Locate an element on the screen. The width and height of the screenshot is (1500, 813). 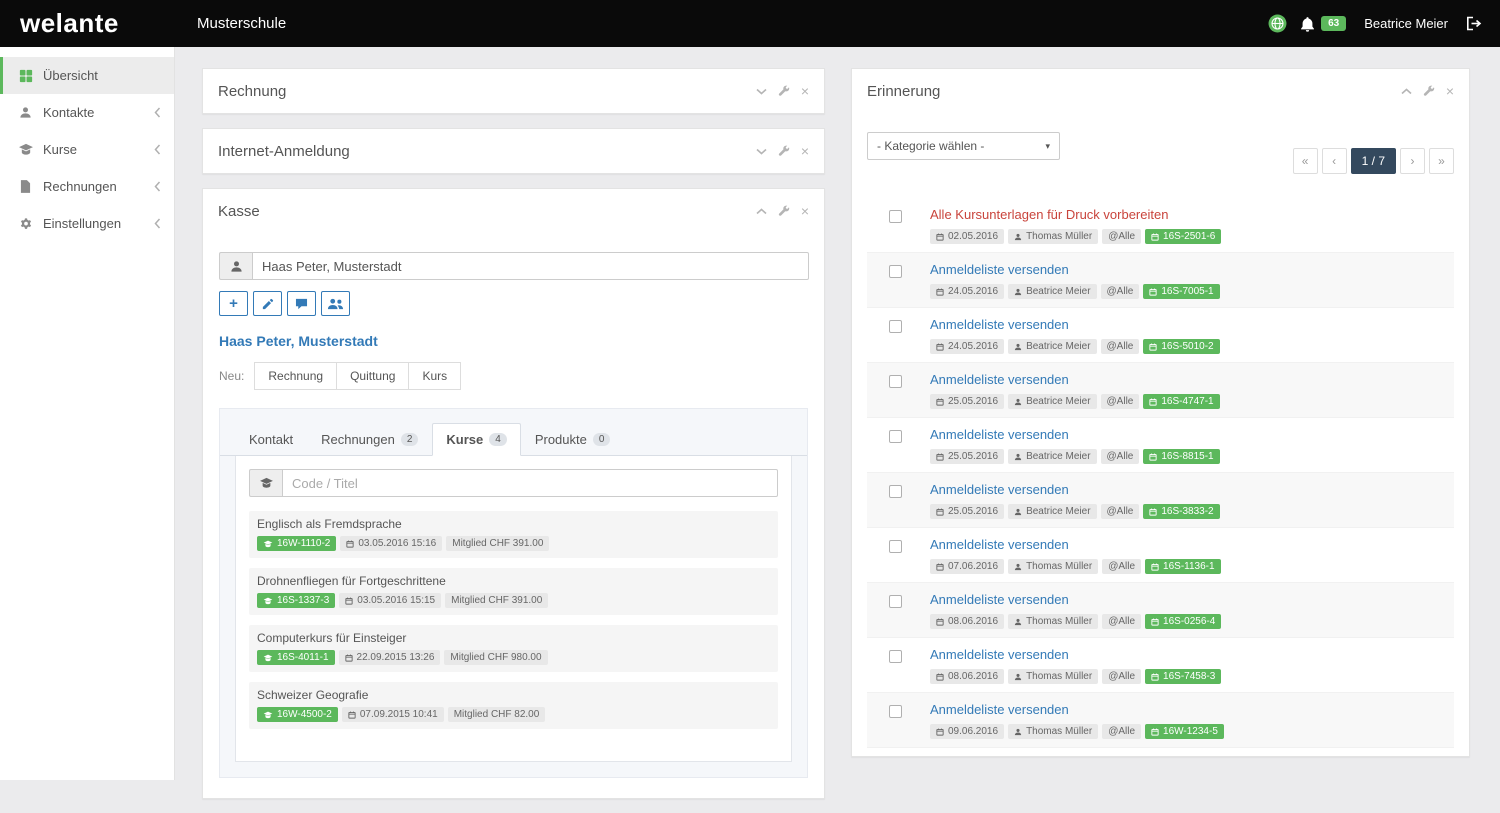
reminder-person: Beatrice Meier is located at coordinates (1058, 401).